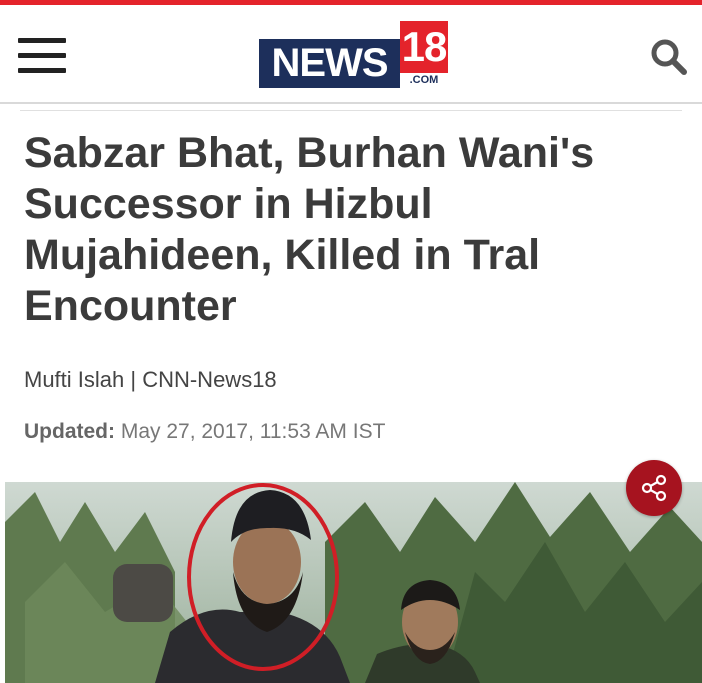 Image resolution: width=702 pixels, height=683 pixels. What do you see at coordinates (351, 110) in the screenshot?
I see `header-divider` at bounding box center [351, 110].